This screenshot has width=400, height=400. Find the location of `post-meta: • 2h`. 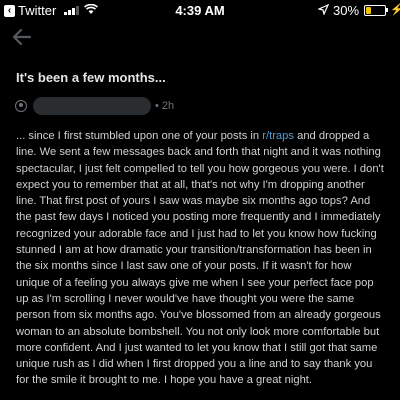

post-meta: • 2h is located at coordinates (95, 106).